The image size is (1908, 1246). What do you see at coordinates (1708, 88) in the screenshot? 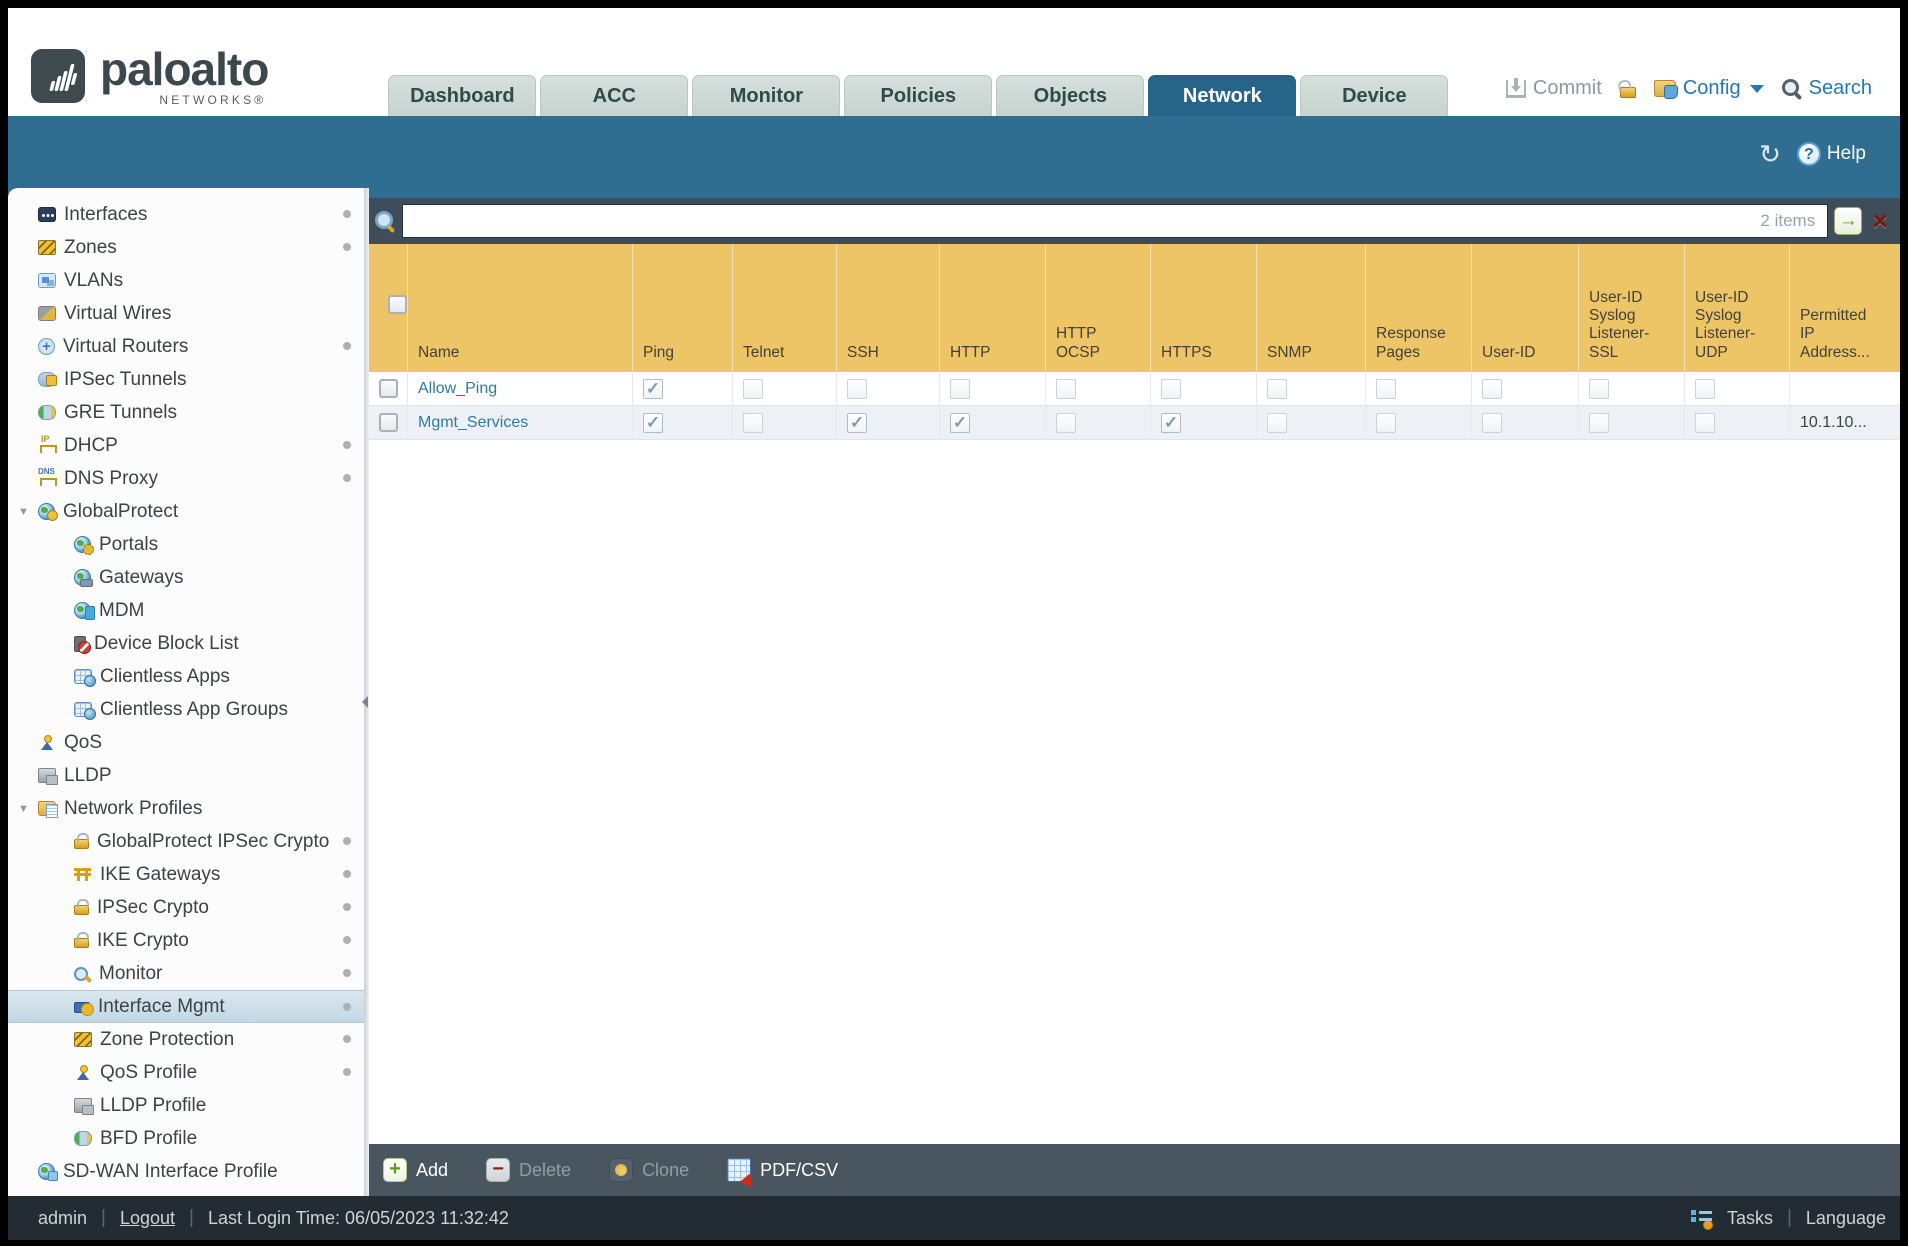
I see `config-menu-button: Config` at bounding box center [1708, 88].